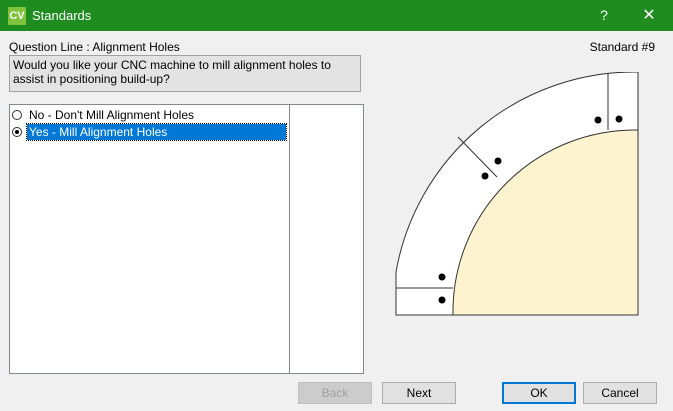 This screenshot has height=411, width=673. Describe the element at coordinates (335, 393) in the screenshot. I see `back-button: Back` at that location.